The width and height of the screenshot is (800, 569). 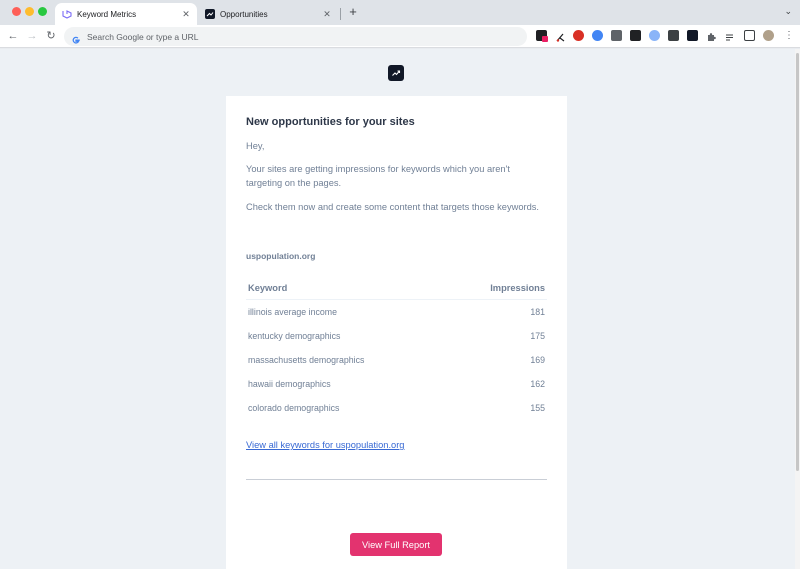 What do you see at coordinates (537, 360) in the screenshot?
I see `impressions-cell: 169` at bounding box center [537, 360].